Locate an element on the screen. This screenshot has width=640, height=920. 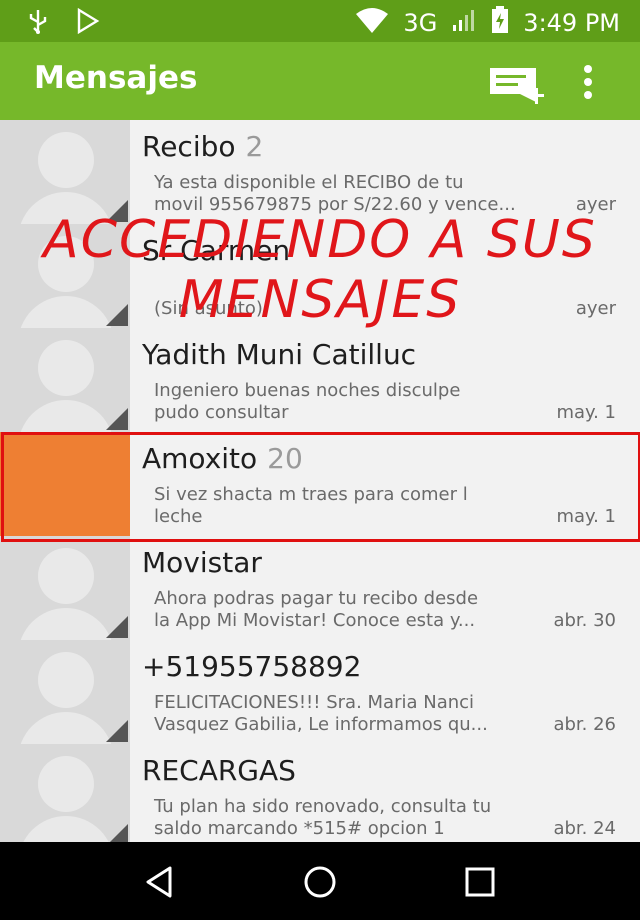
battery-icon is located at coordinates (500, 23).